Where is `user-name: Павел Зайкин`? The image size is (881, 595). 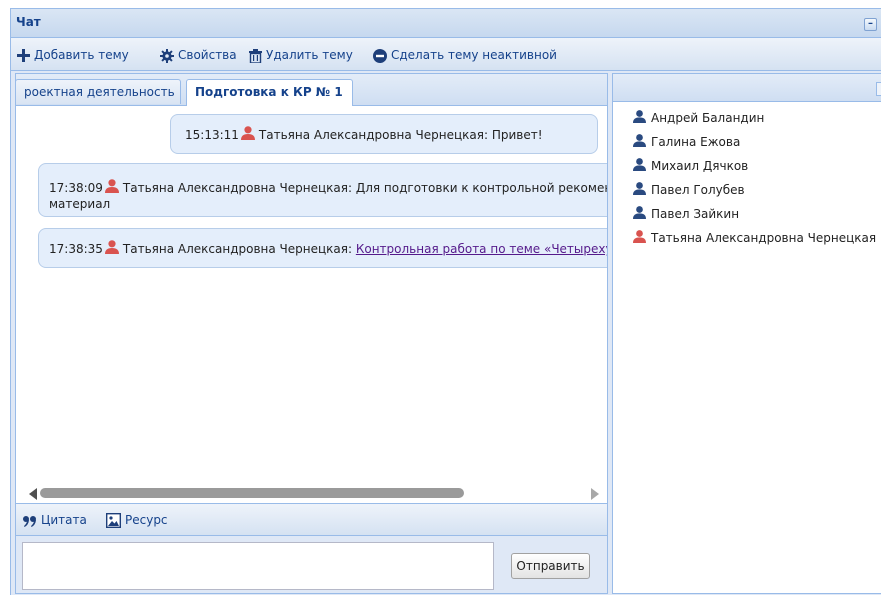 user-name: Павел Зайкин is located at coordinates (695, 214).